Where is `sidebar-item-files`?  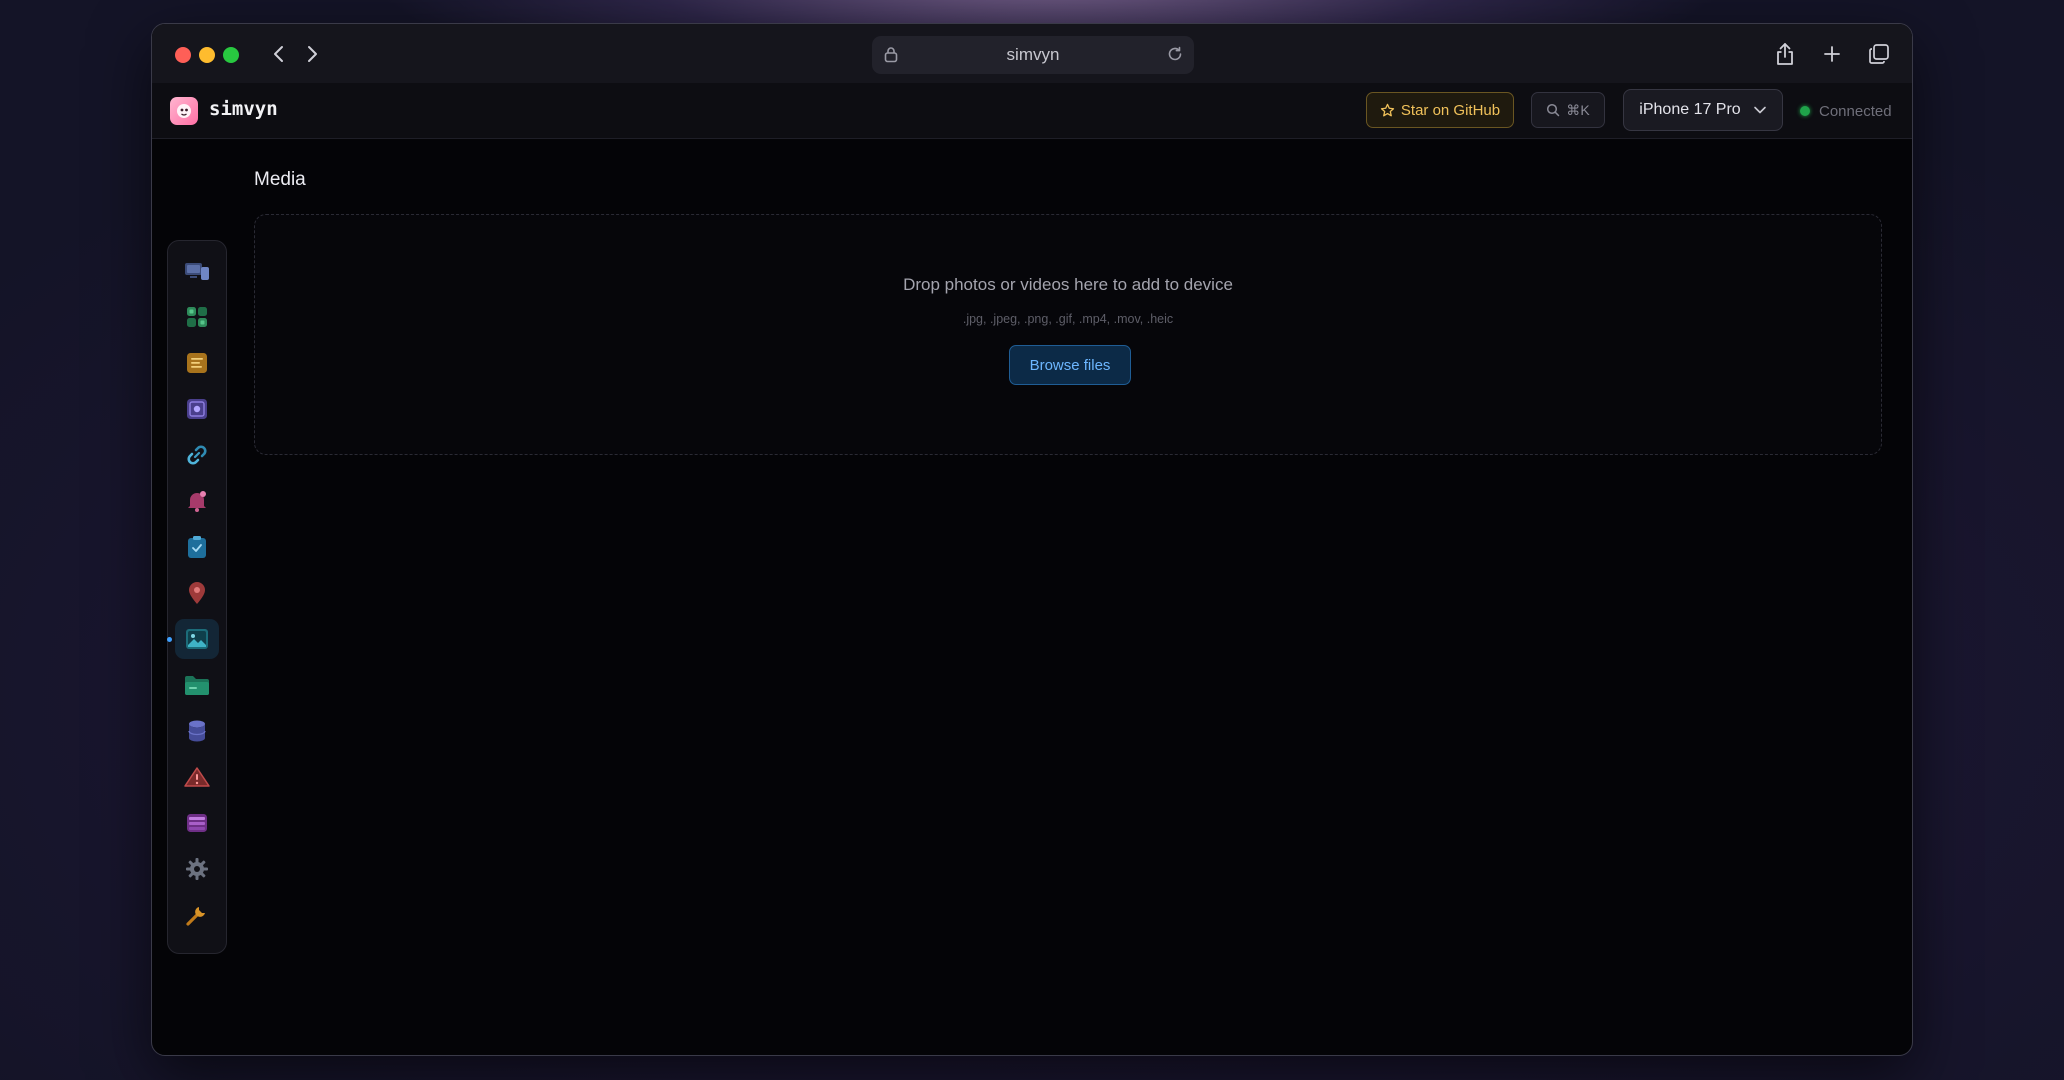 sidebar-item-files is located at coordinates (197, 685).